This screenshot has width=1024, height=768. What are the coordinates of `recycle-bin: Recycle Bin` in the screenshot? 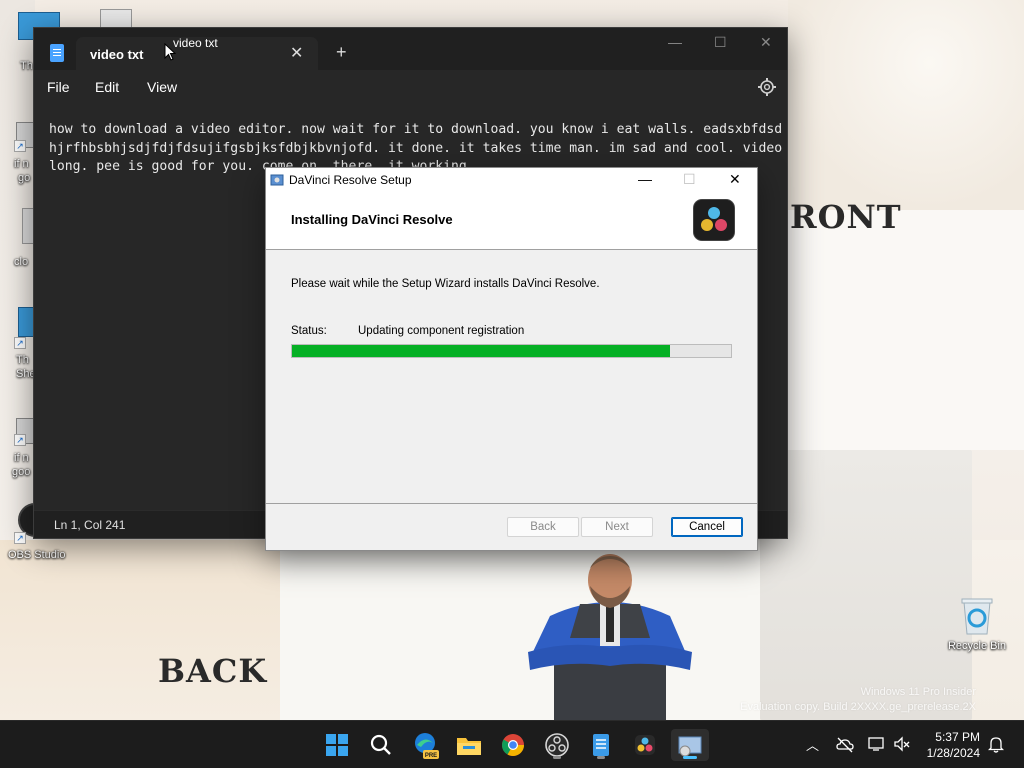 It's located at (977, 624).